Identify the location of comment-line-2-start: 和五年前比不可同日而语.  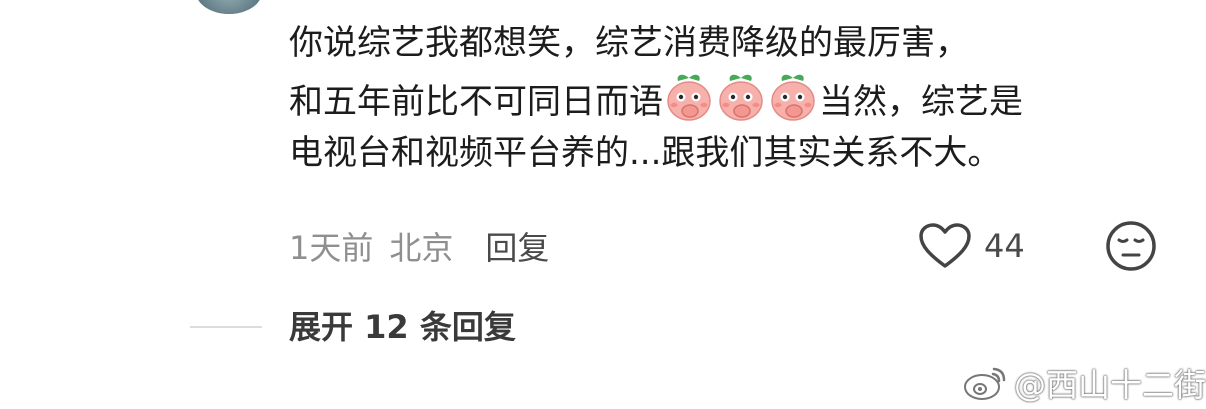
(476, 102).